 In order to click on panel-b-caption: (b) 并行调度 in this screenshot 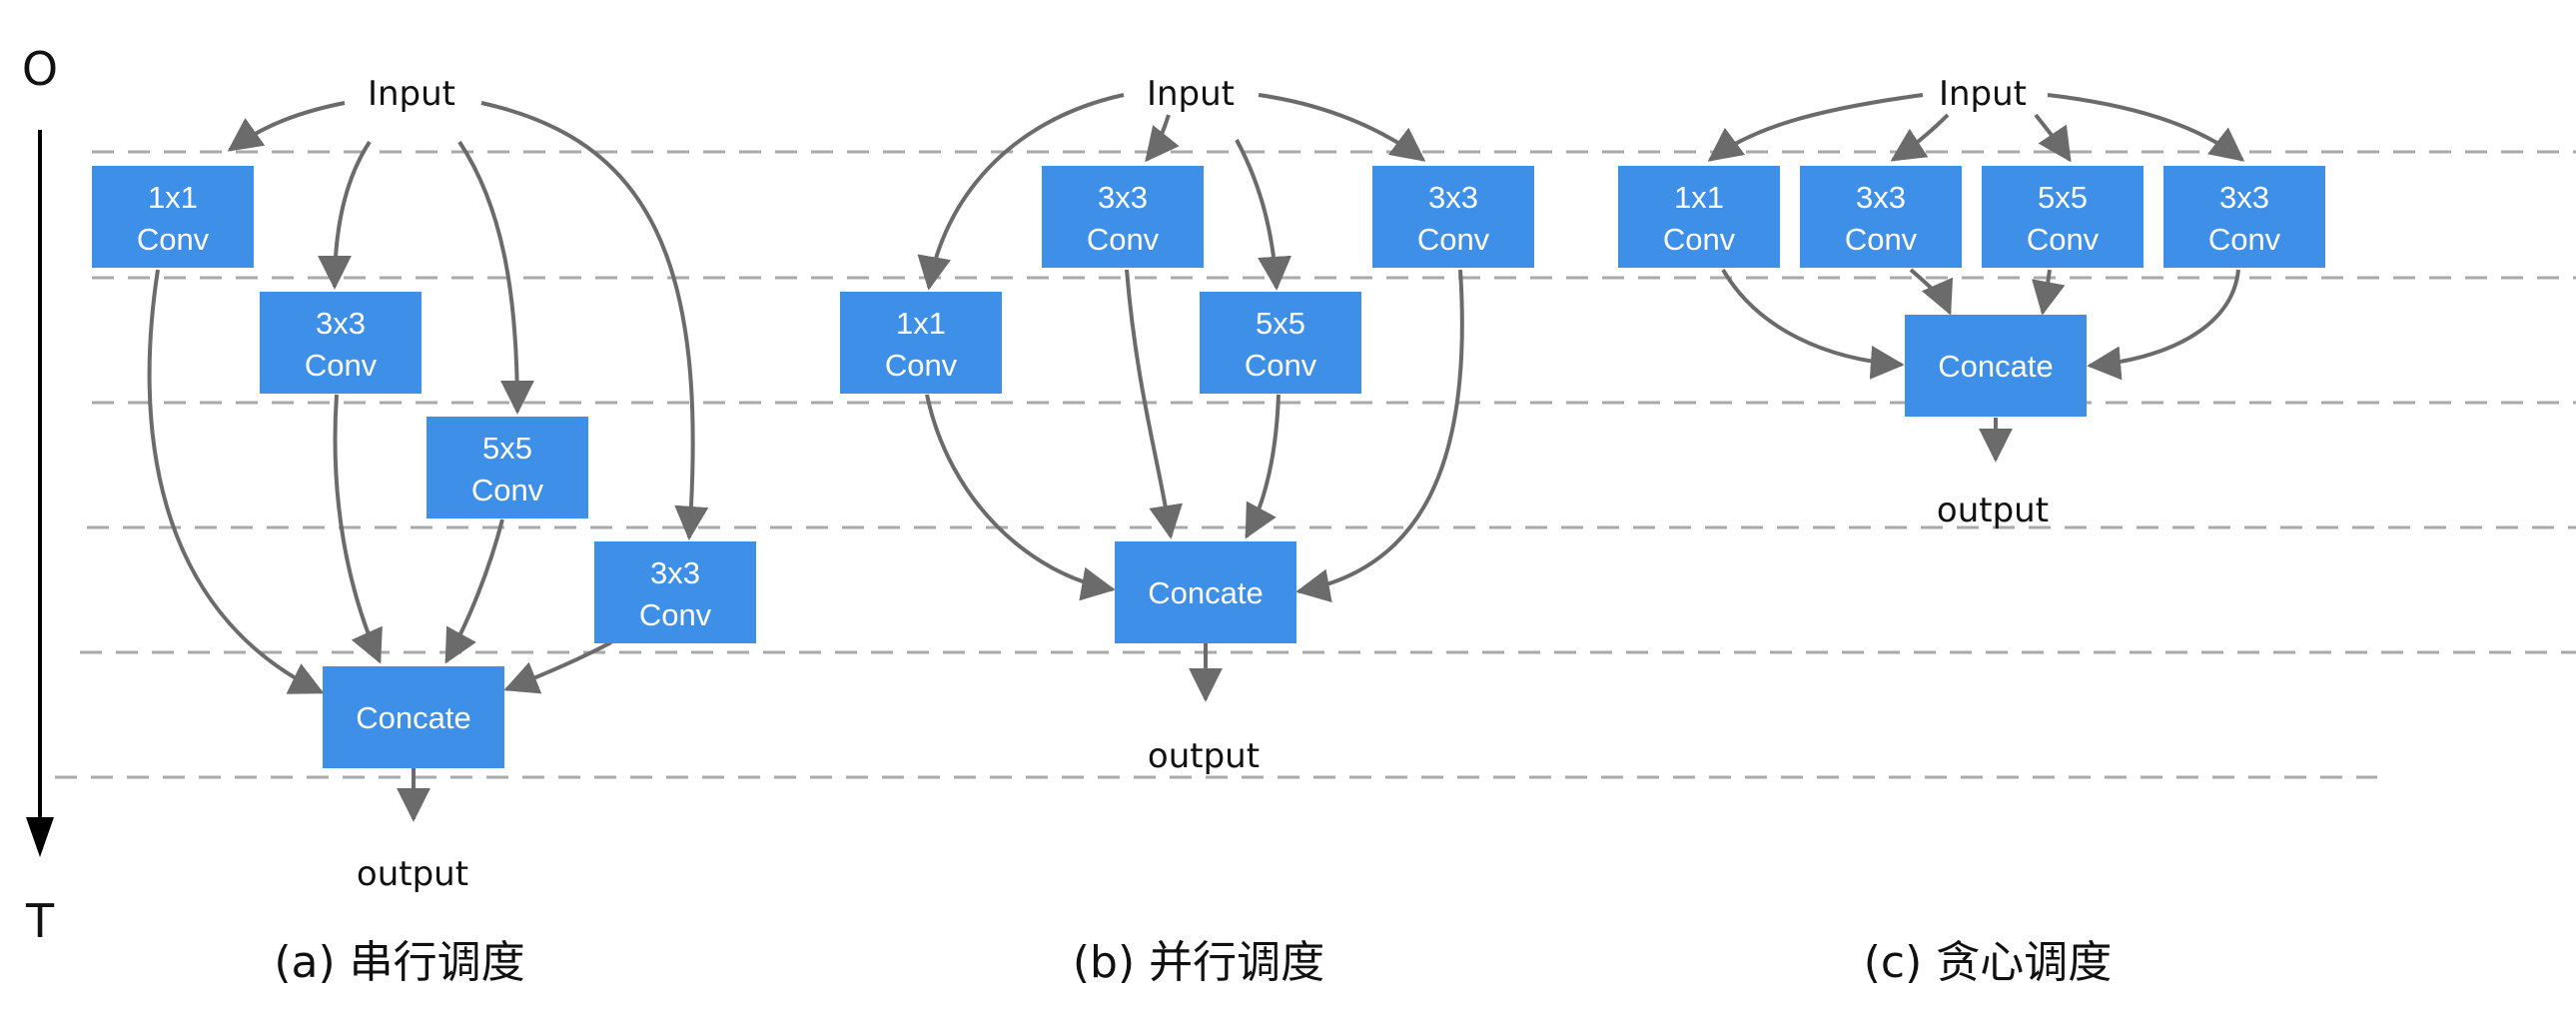, I will do `click(1199, 962)`.